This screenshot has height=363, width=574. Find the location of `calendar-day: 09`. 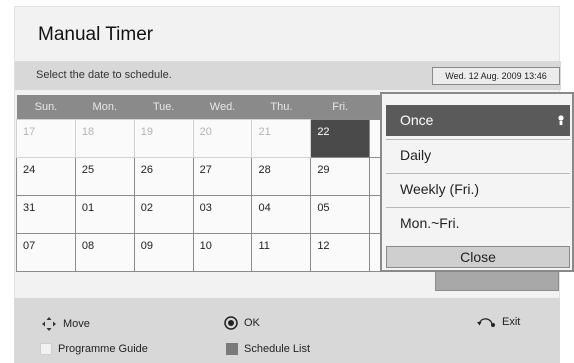

calendar-day: 09 is located at coordinates (163, 252).